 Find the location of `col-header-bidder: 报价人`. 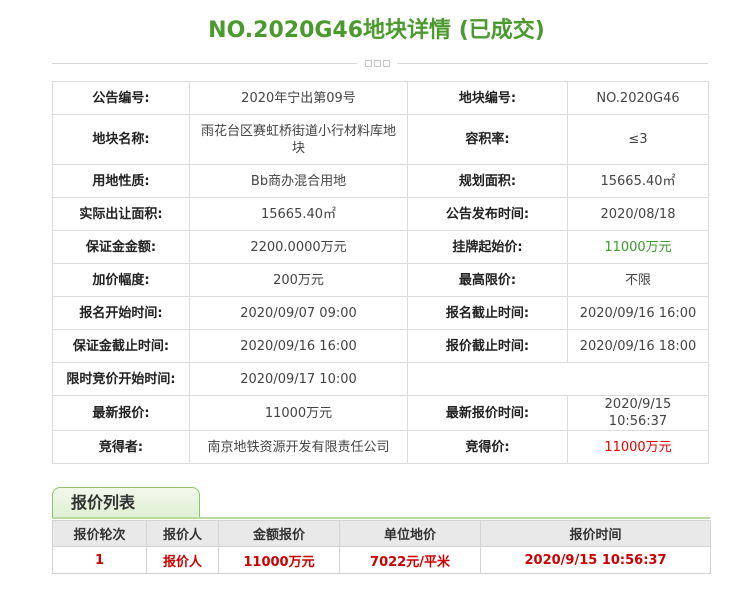

col-header-bidder: 报价人 is located at coordinates (182, 533).